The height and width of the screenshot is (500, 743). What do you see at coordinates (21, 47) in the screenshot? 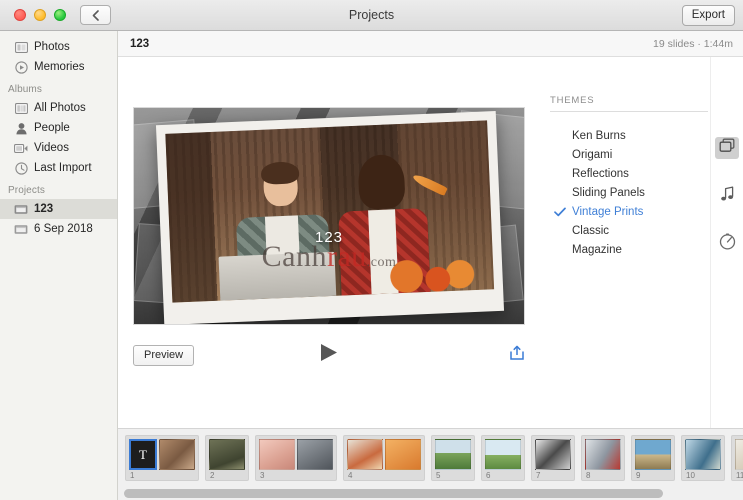
I see `photos-icon` at bounding box center [21, 47].